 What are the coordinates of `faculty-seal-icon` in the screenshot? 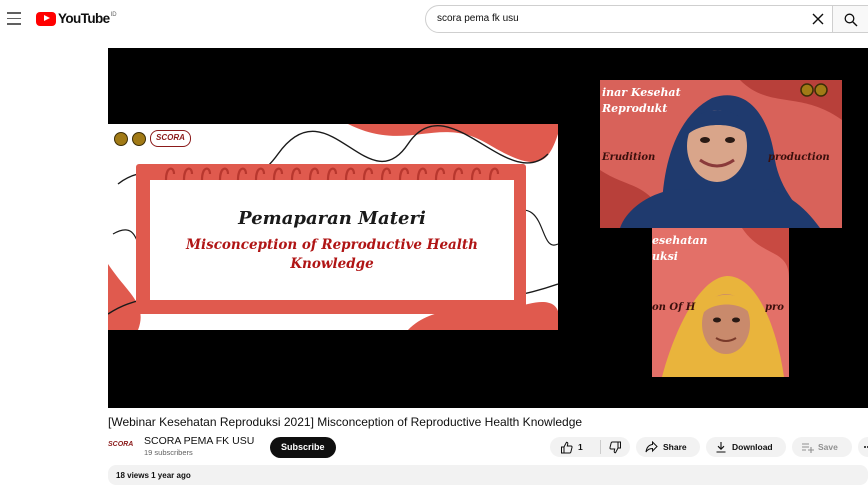 It's located at (139, 138).